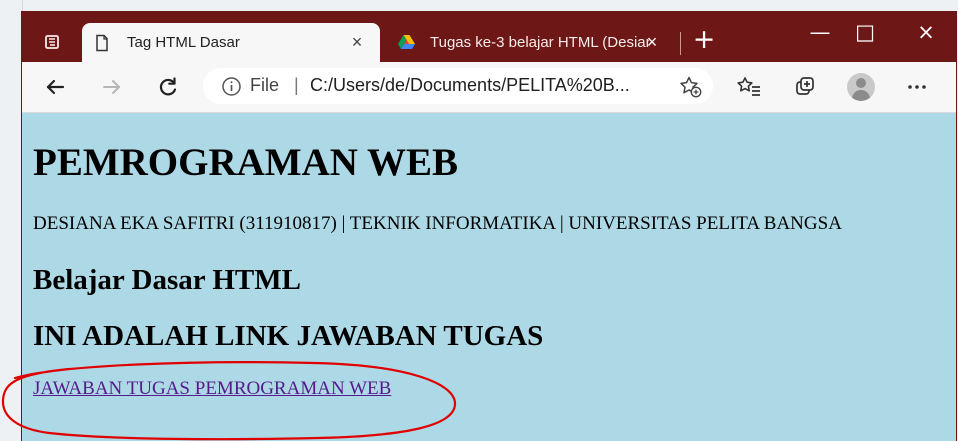  I want to click on tab-actions-button, so click(52, 42).